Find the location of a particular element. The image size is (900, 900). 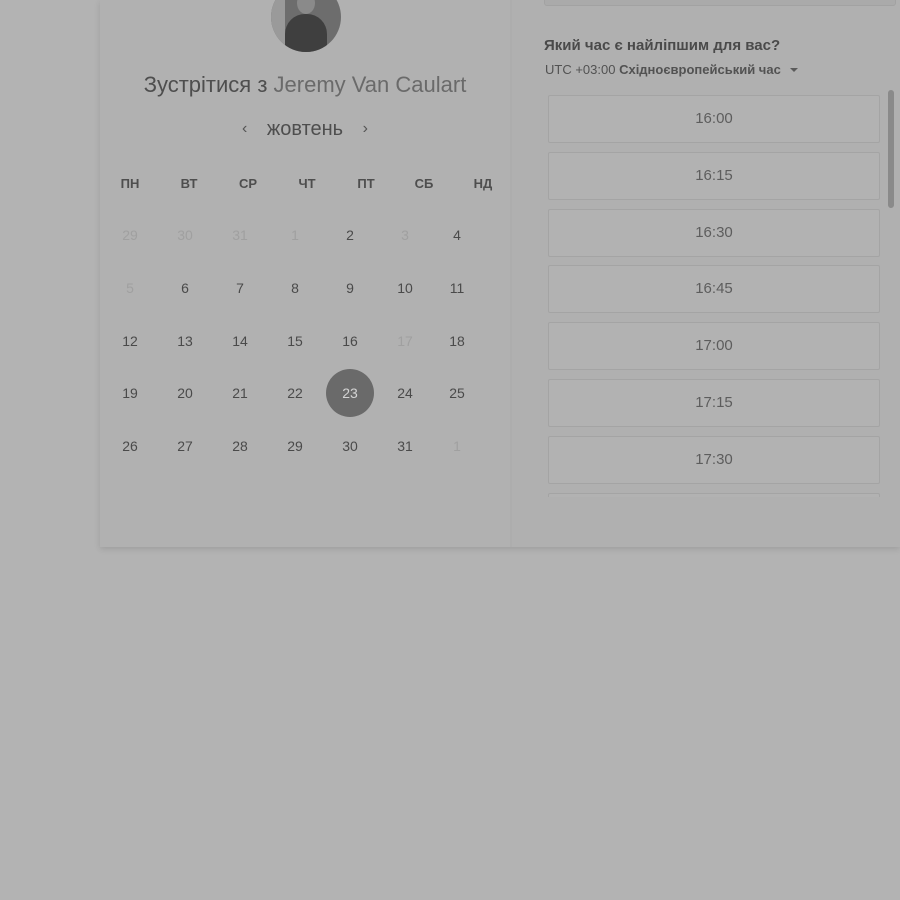

time-slot: 16:00 is located at coordinates (714, 119).